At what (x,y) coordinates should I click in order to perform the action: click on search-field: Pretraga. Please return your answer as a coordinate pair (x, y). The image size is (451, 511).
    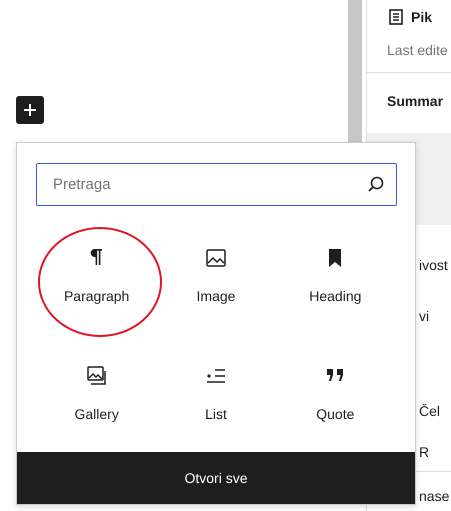
    Looking at the image, I should click on (216, 184).